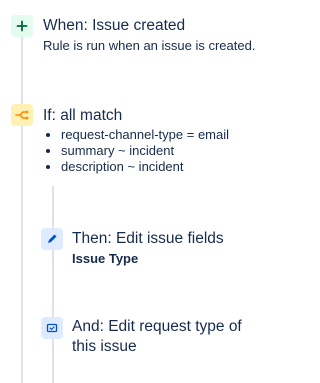 The width and height of the screenshot is (320, 383). I want to click on plus-icon, so click(22, 26).